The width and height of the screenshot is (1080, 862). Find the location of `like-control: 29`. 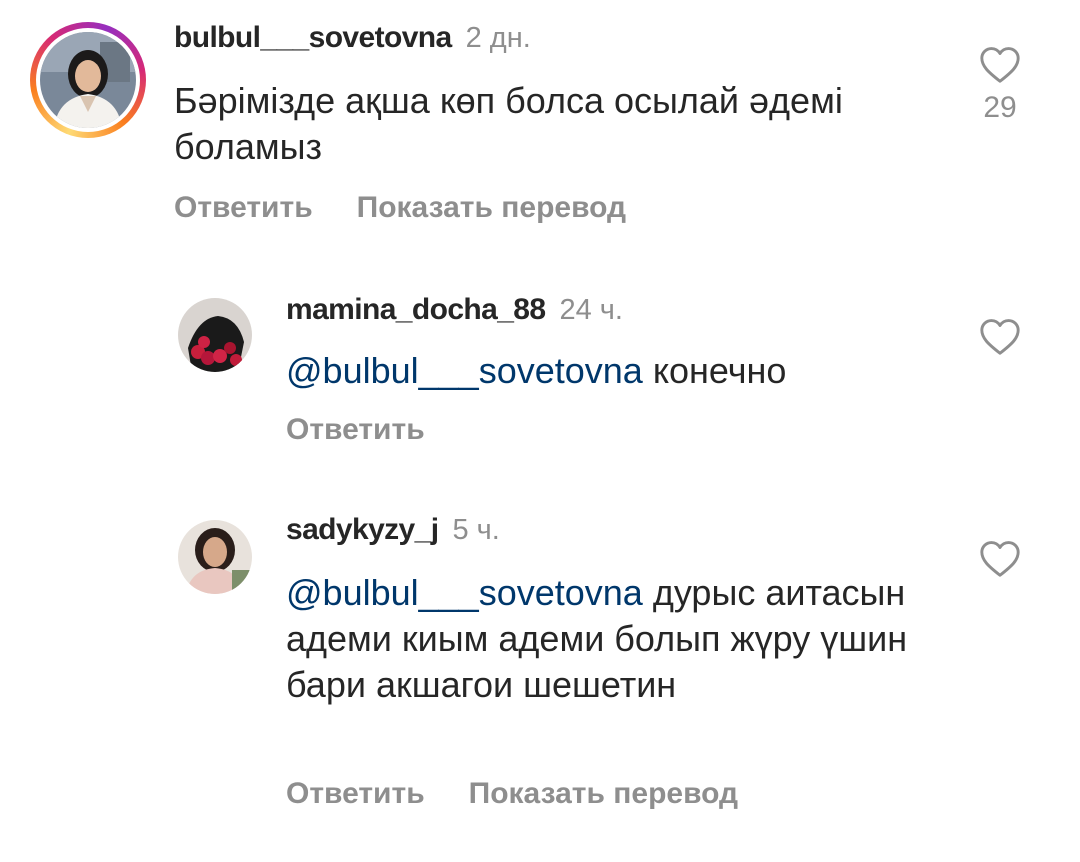

like-control: 29 is located at coordinates (1000, 85).